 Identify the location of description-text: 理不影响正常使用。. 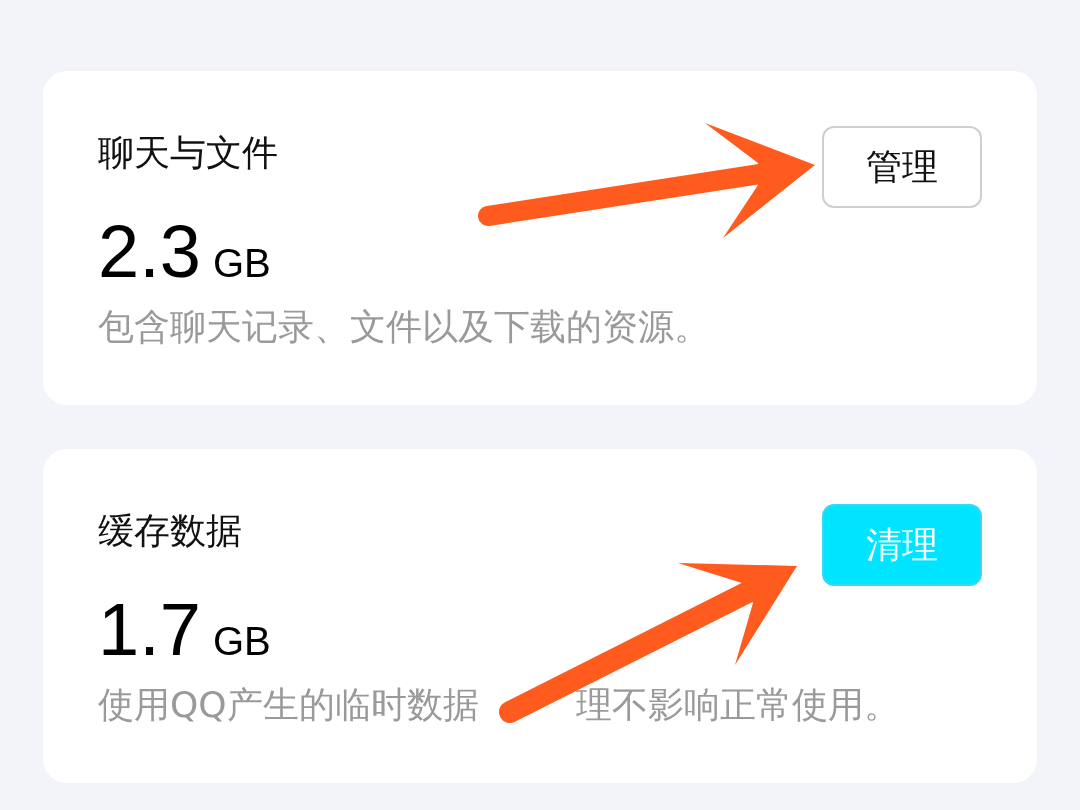
(737, 705).